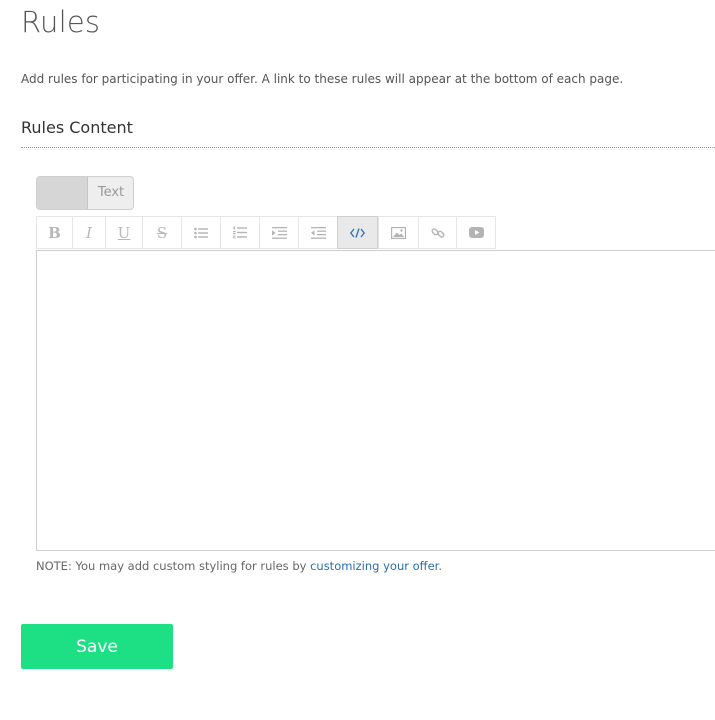  Describe the element at coordinates (374, 566) in the screenshot. I see `customizing-offer-link: customizing your offer` at that location.